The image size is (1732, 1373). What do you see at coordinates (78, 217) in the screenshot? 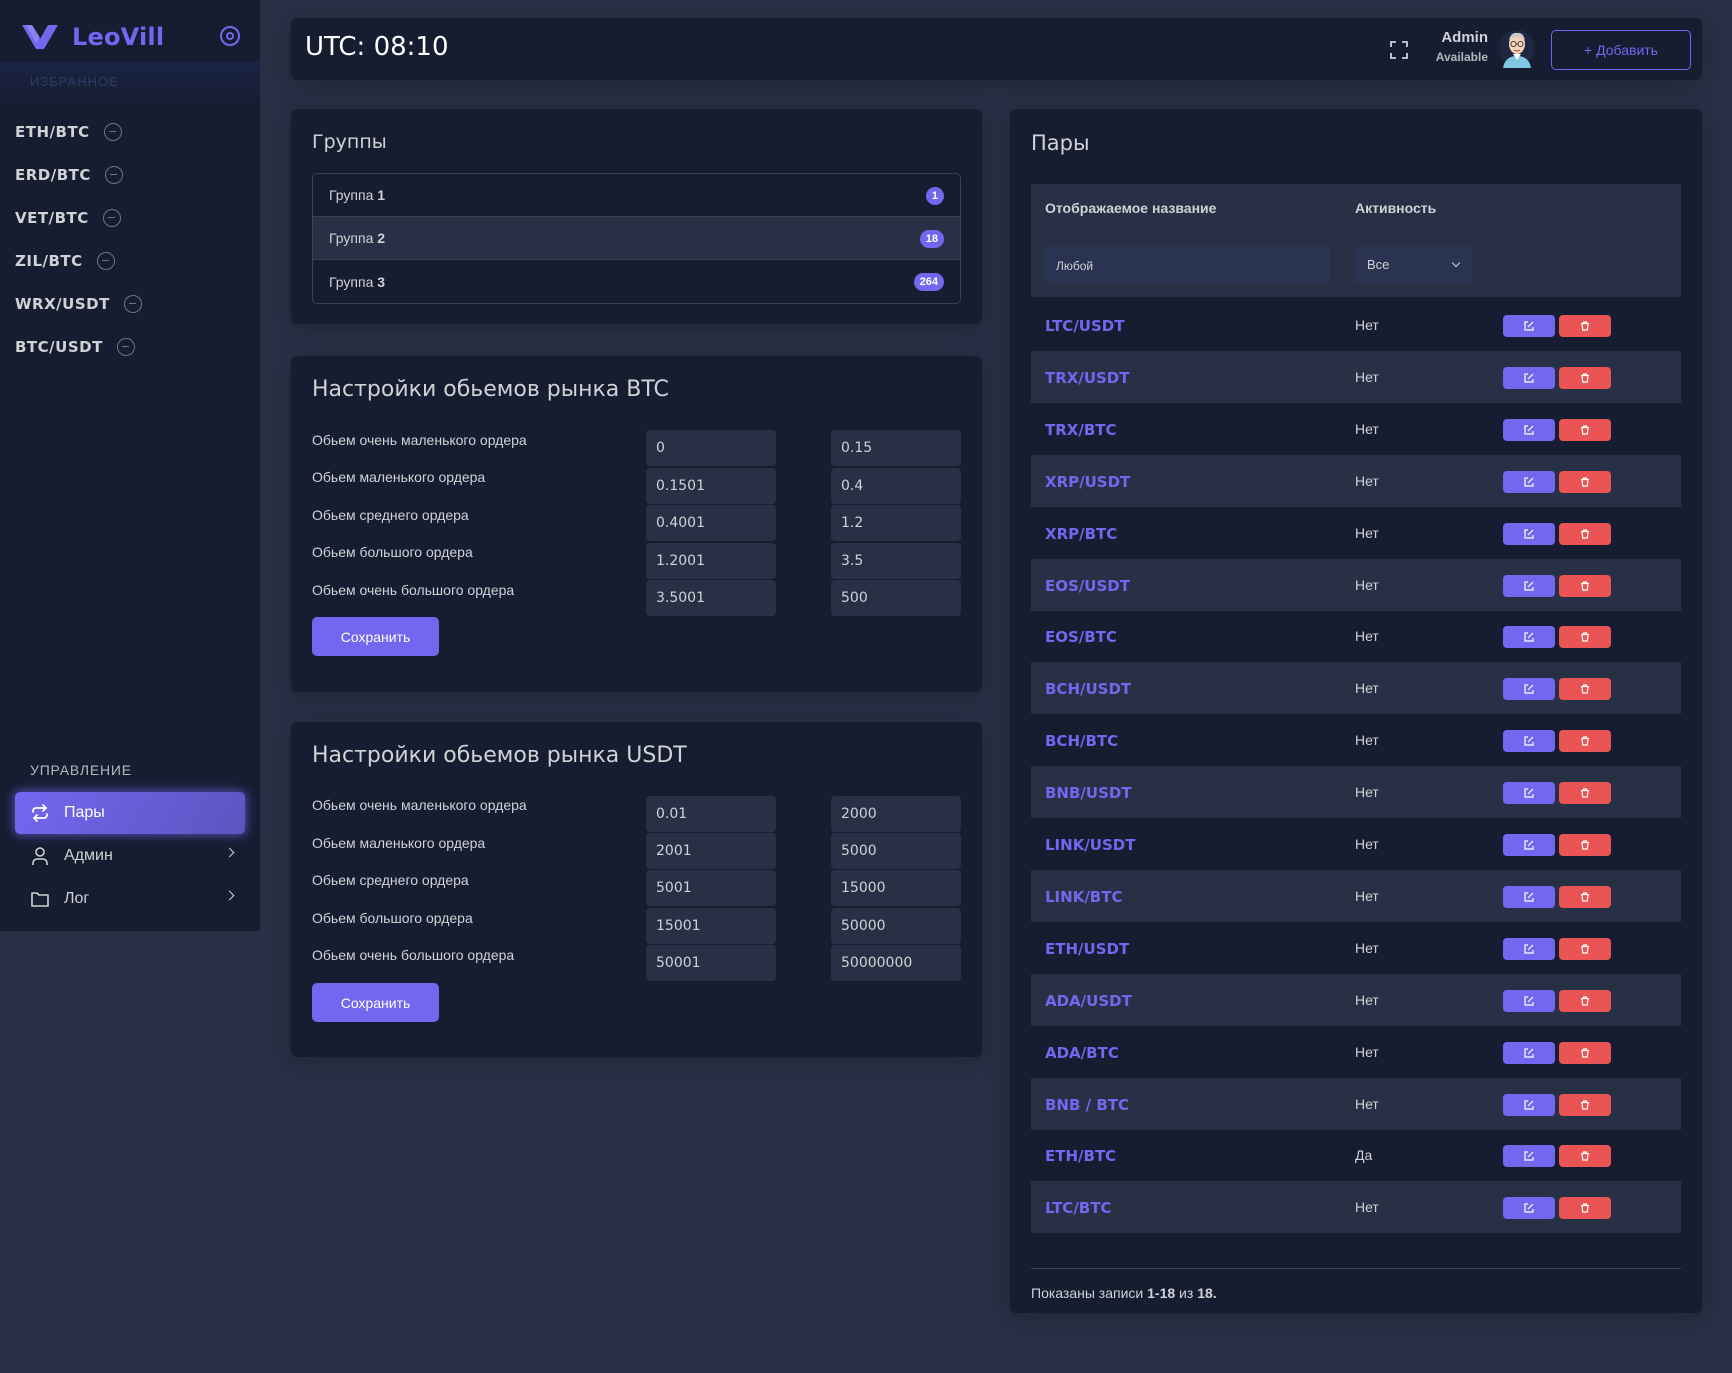
I see `favorite-item: VET/BTC` at bounding box center [78, 217].